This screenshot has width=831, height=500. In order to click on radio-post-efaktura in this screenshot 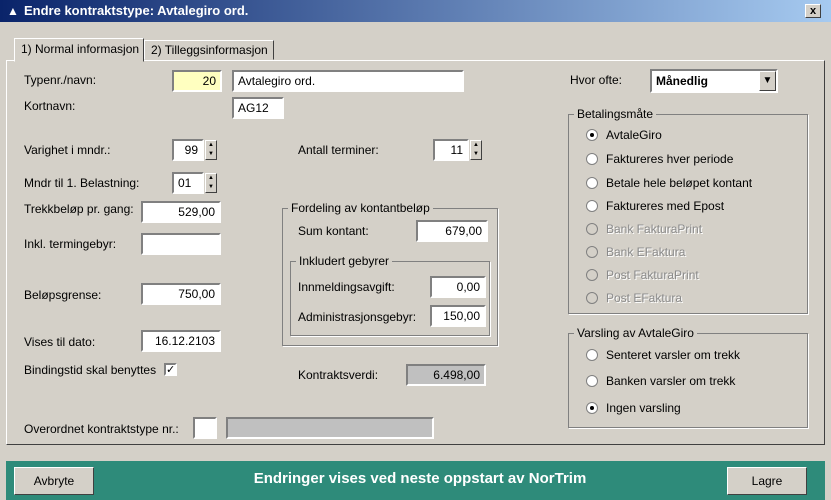, I will do `click(592, 298)`.